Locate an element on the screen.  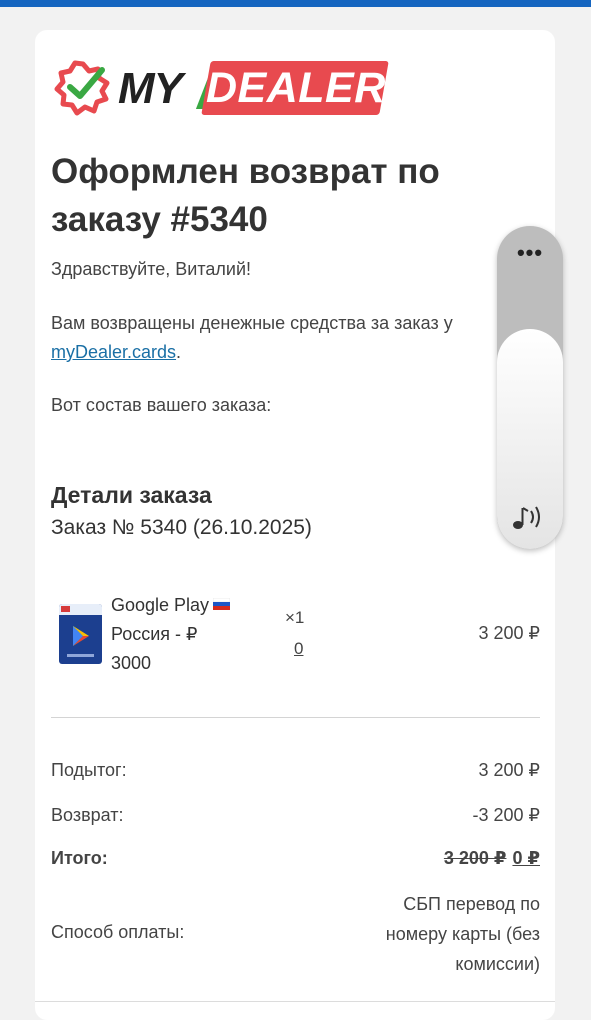
logo-my-text: MY is located at coordinates (150, 88).